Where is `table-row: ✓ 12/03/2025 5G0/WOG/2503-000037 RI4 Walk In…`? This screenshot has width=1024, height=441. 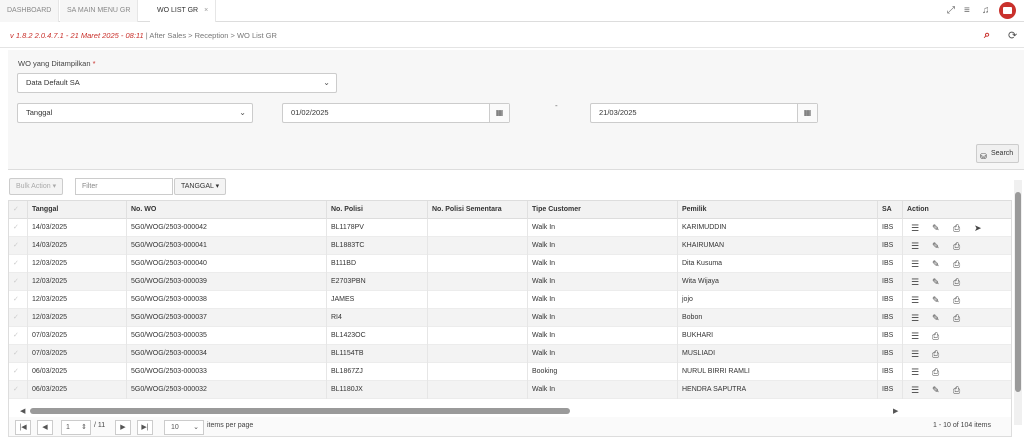 table-row: ✓ 12/03/2025 5G0/WOG/2503-000037 RI4 Walk In… is located at coordinates (510, 318).